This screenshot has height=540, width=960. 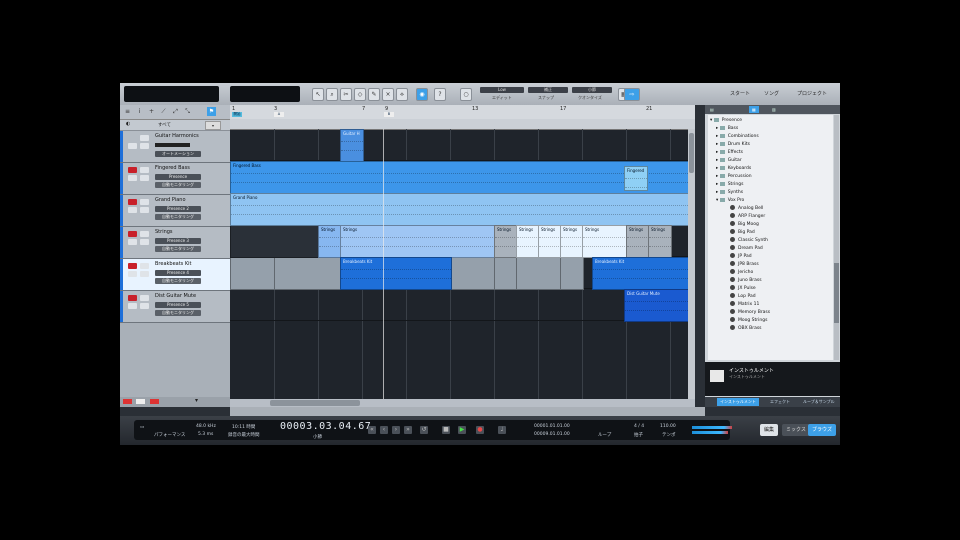 What do you see at coordinates (771, 93) in the screenshot?
I see `song-page-link: ソング` at bounding box center [771, 93].